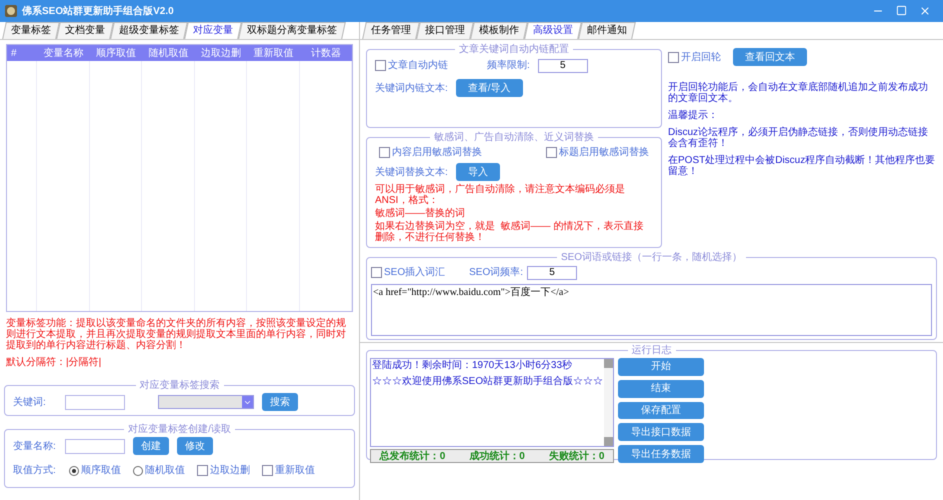 The width and height of the screenshot is (943, 500). I want to click on note-text: 变量标签功能：提取以该变量命名的文件夹的所有内容，按照该变量设定的规则进行文本提取，并且再次提取变量的规则提取文本里面的单行内容，同时对提取到的单行内容进行标题、内容分割！, so click(176, 334).